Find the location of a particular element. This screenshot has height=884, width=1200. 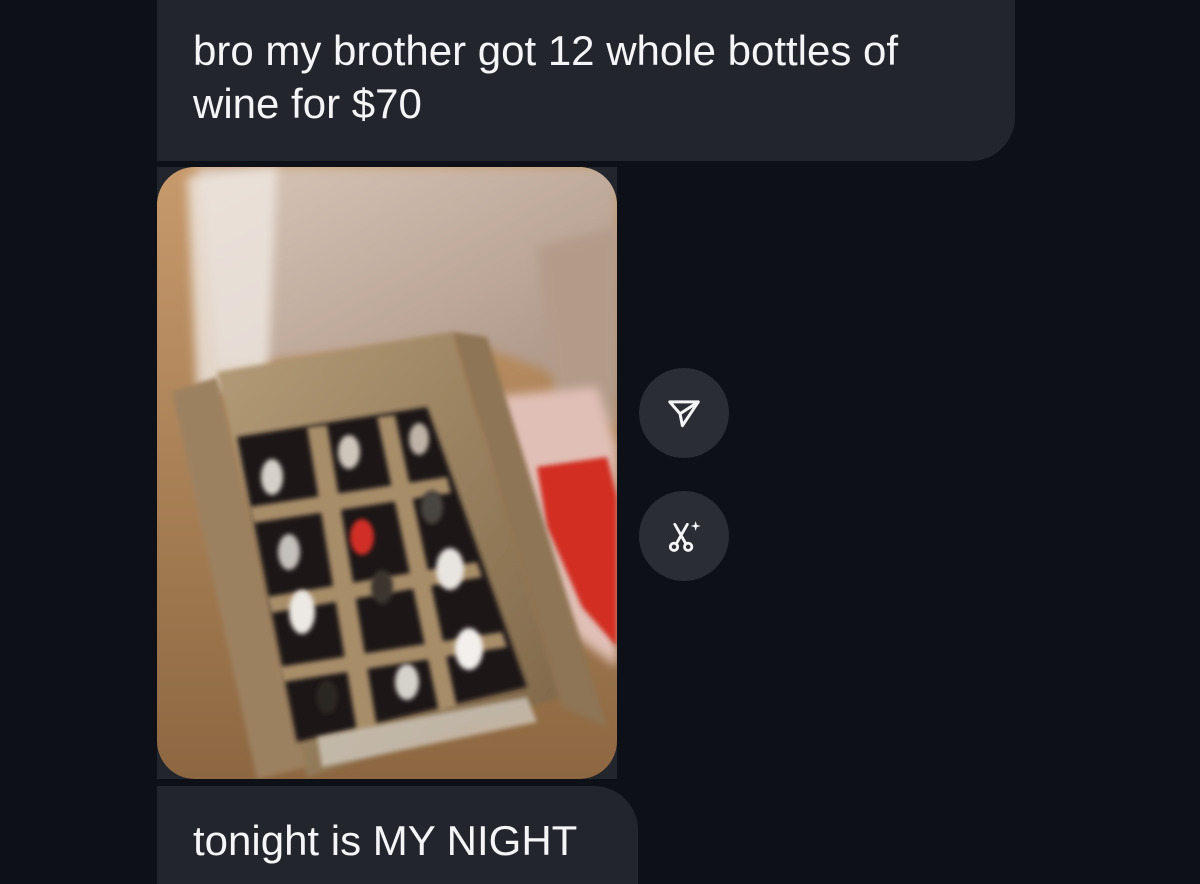

scissors-sparkle-icon is located at coordinates (684, 536).